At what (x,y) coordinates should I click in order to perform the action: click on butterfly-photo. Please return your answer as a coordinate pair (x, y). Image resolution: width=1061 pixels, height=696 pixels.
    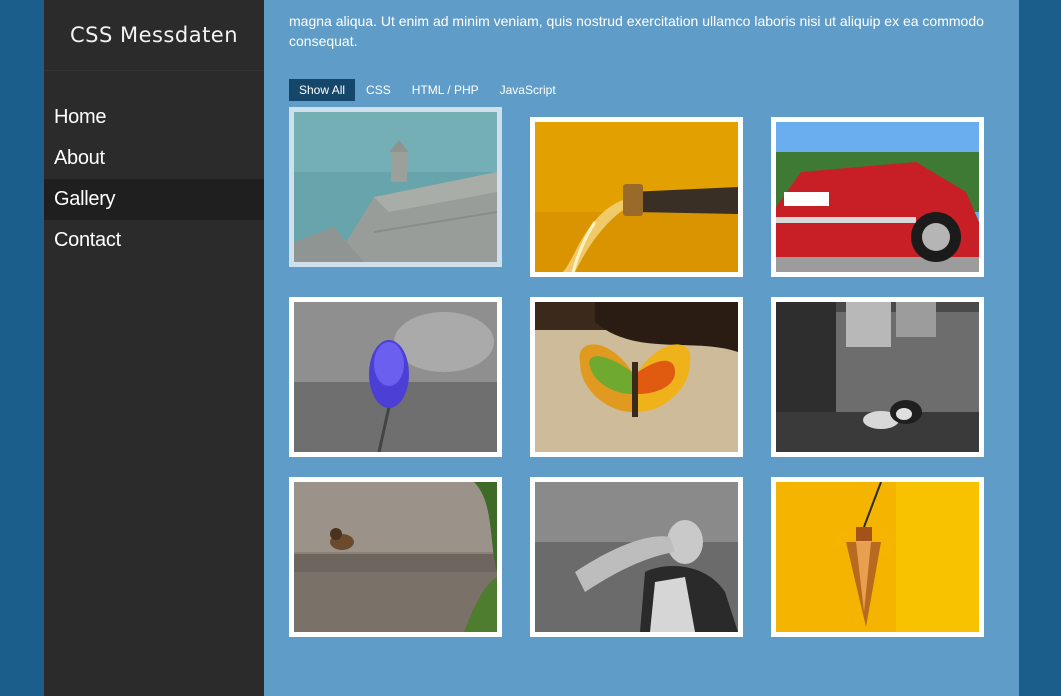
    Looking at the image, I should click on (636, 377).